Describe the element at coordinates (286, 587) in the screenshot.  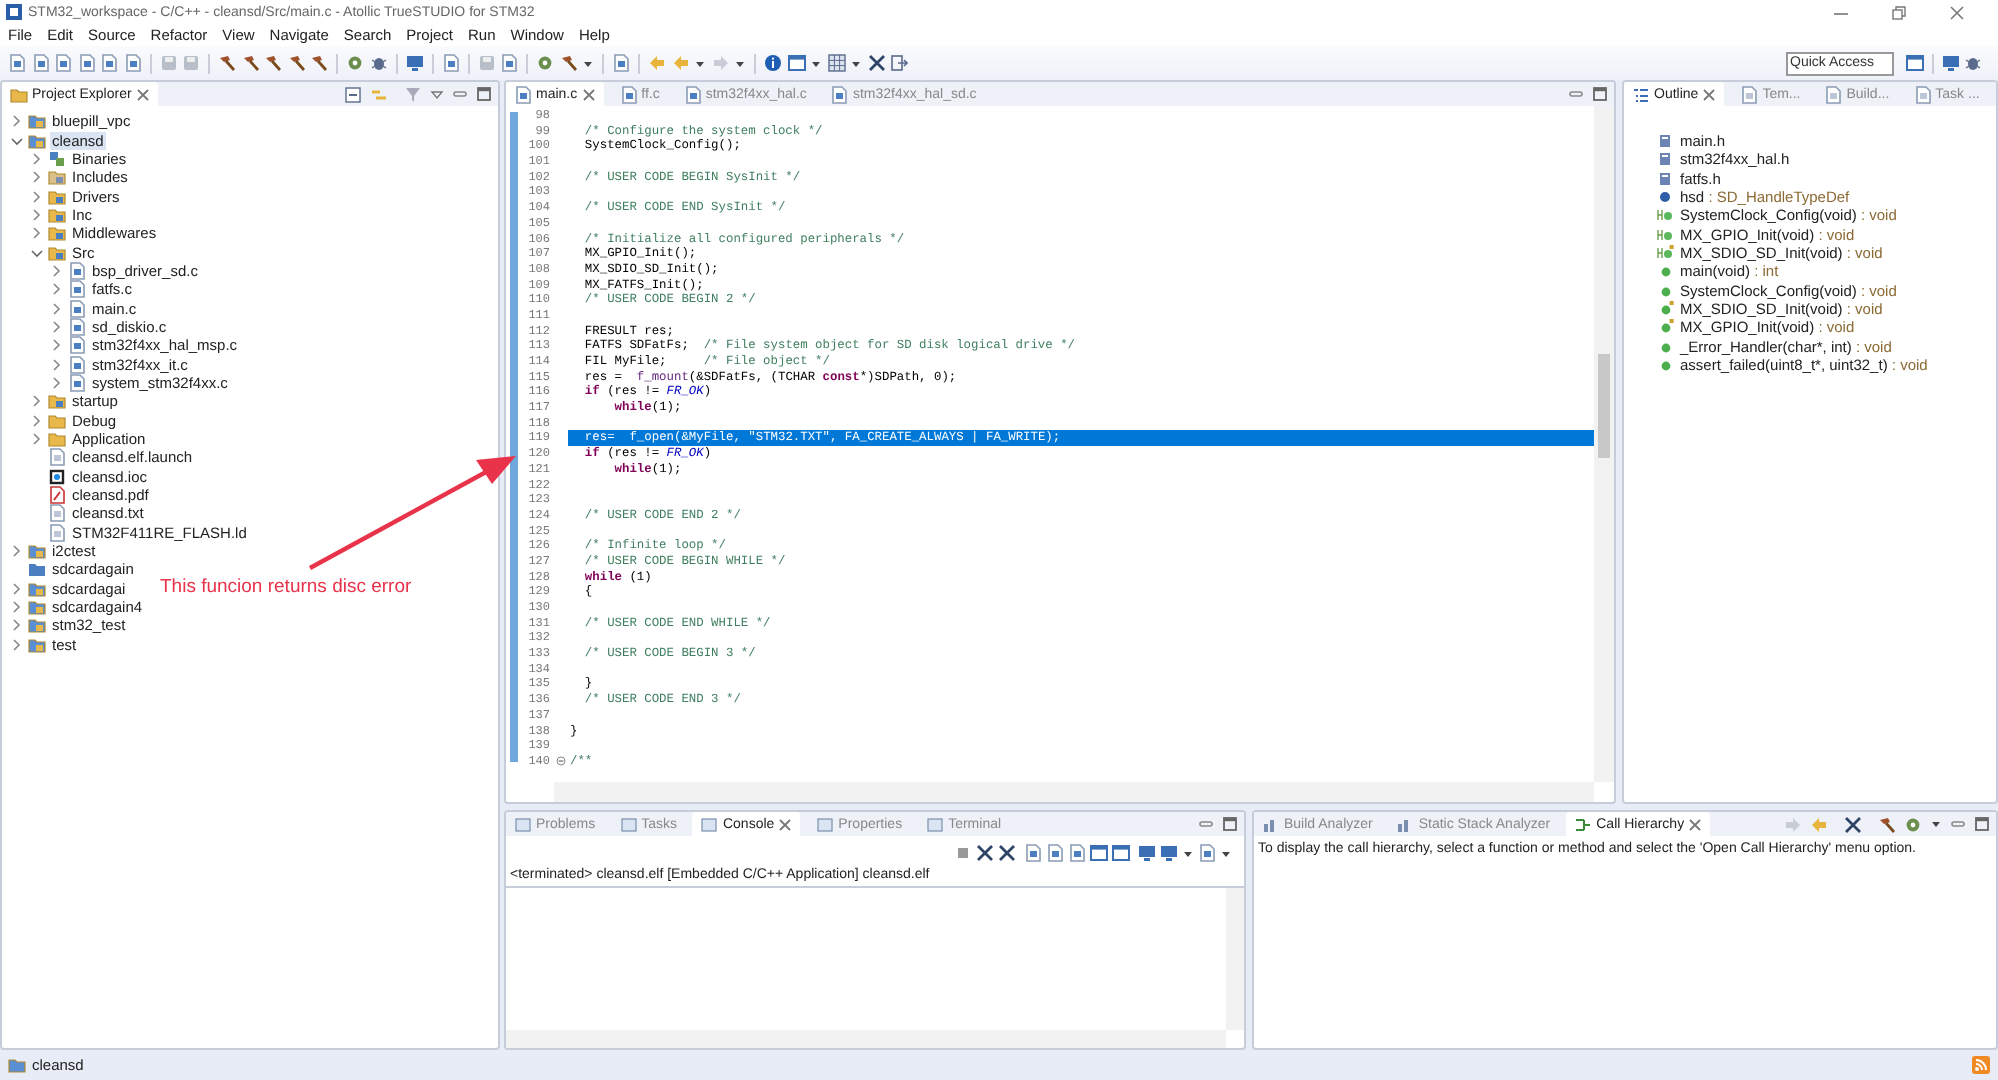
I see `annotation-text: This funcion returns disc error` at that location.